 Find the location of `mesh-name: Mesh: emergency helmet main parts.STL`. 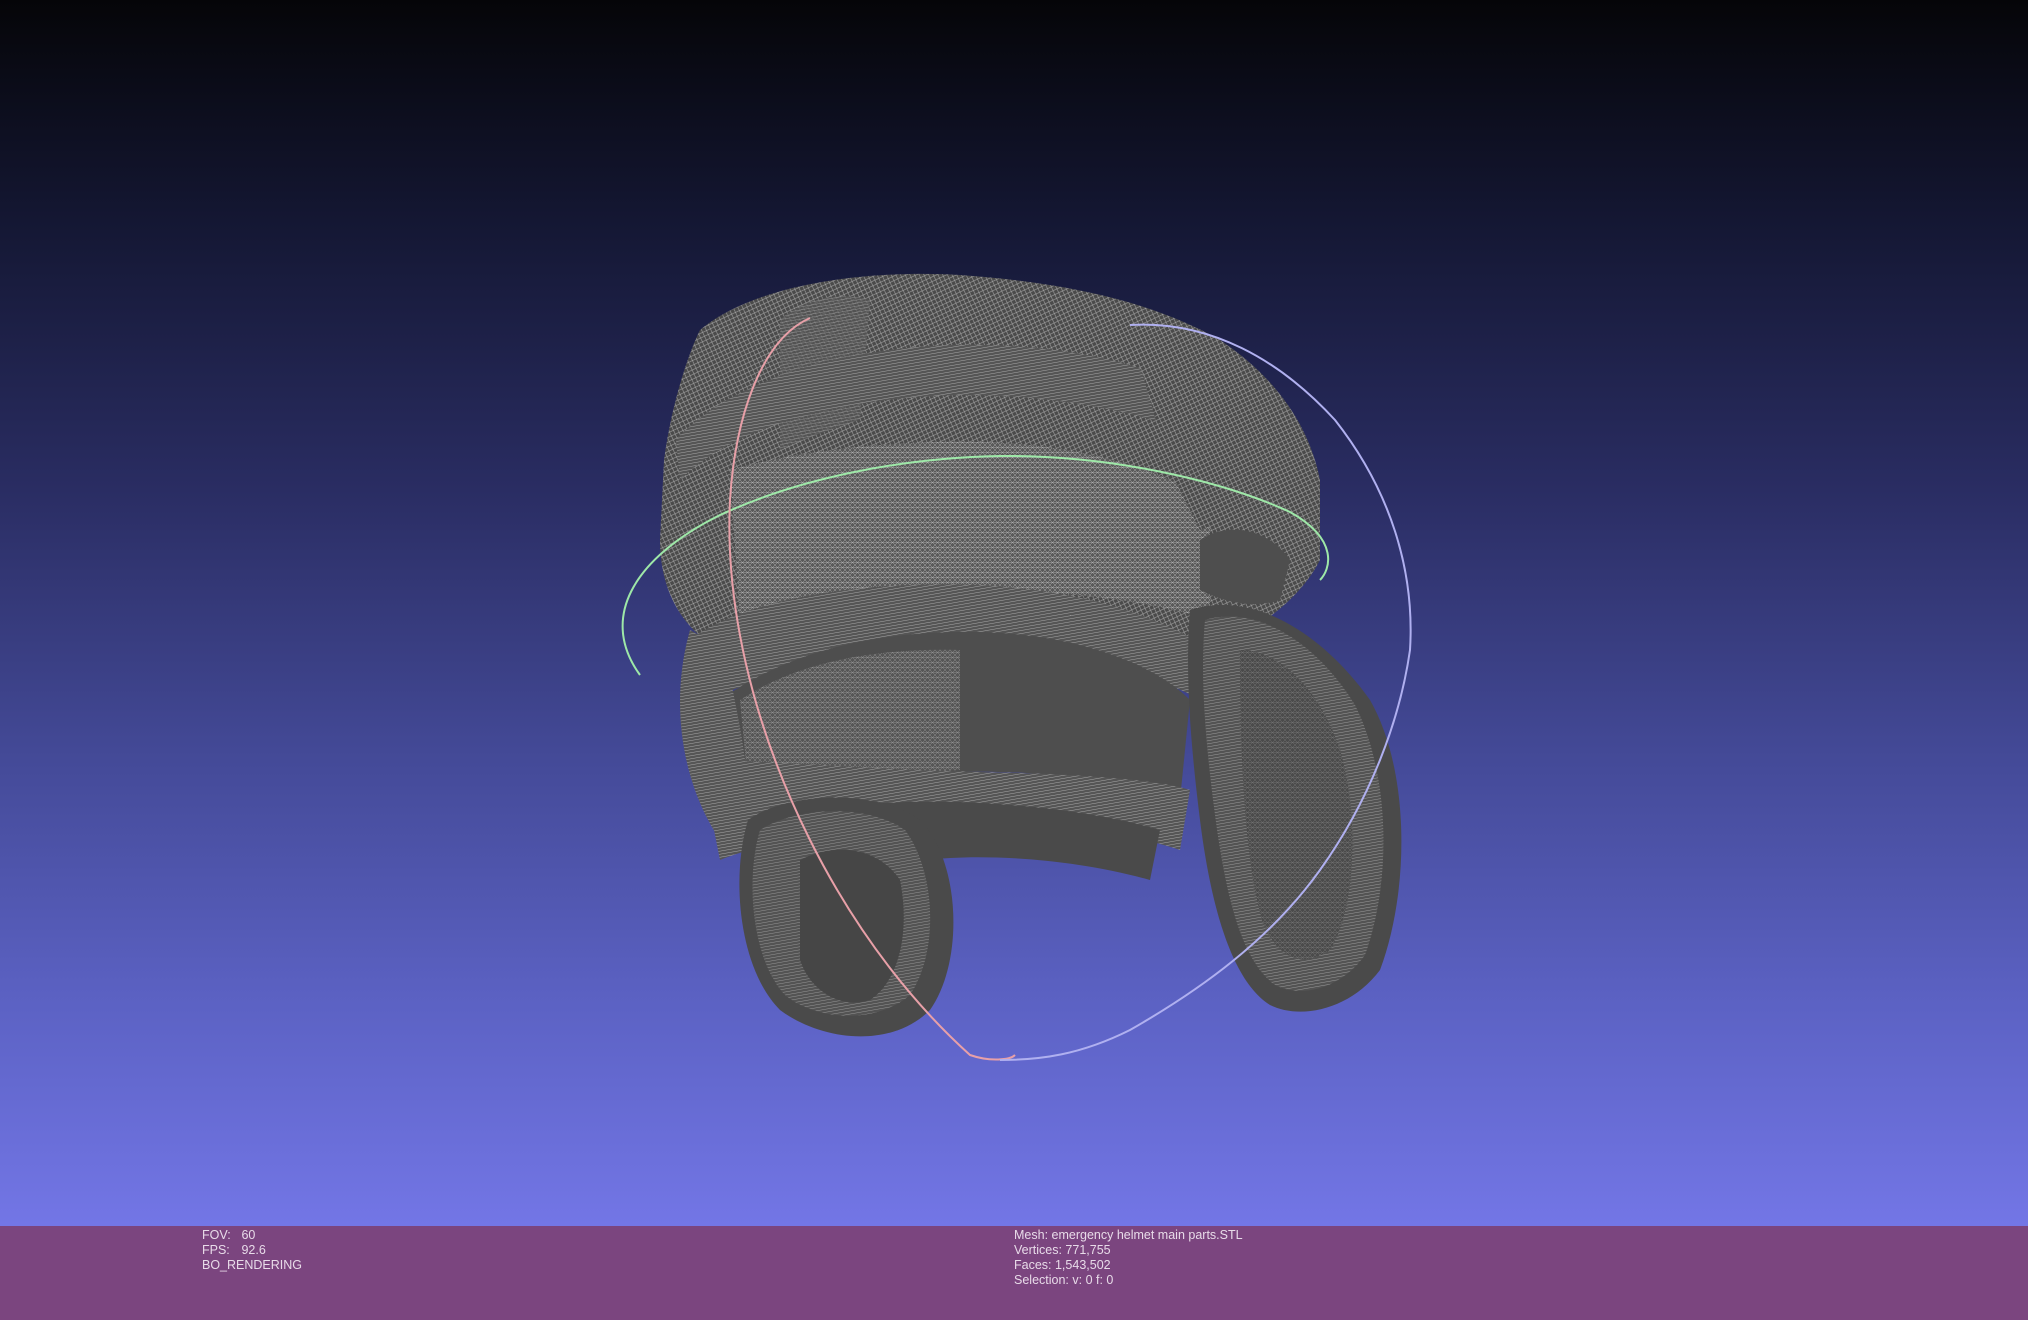

mesh-name: Mesh: emergency helmet main parts.STL is located at coordinates (1128, 1235).